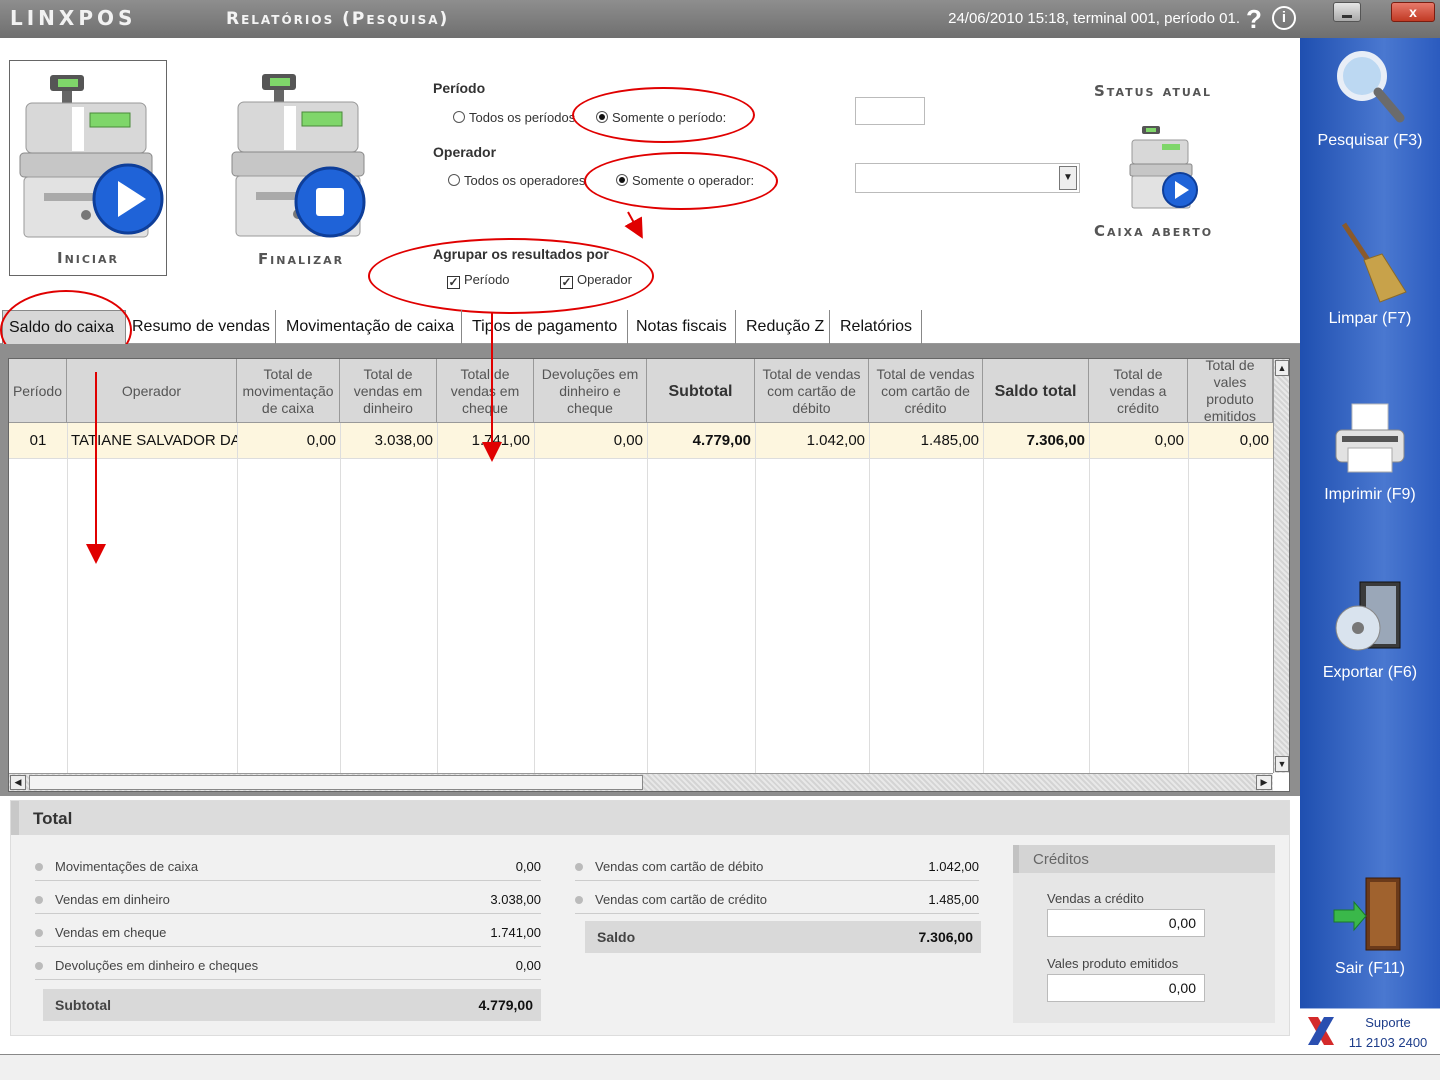  I want to click on vertical-scrollbar: ▲ ▼, so click(1281, 566).